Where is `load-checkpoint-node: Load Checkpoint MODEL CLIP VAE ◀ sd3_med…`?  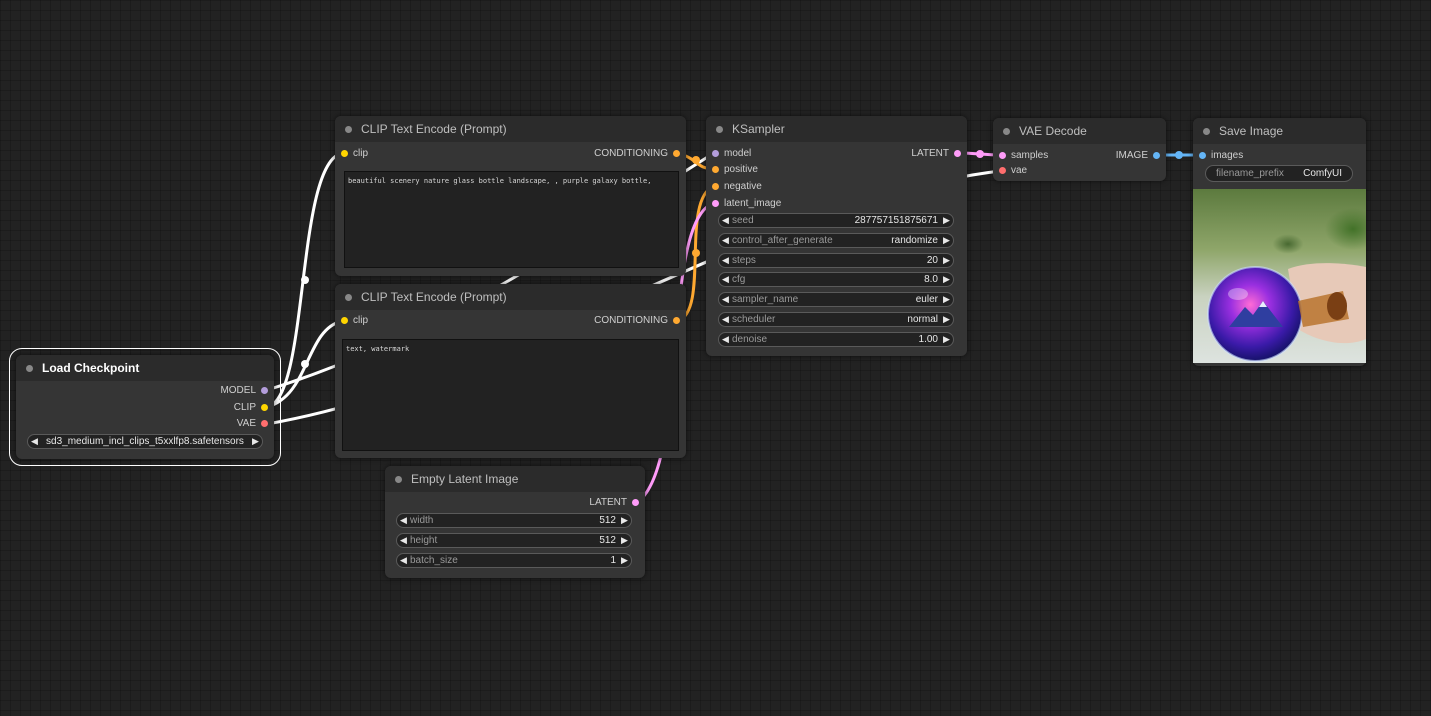 load-checkpoint-node: Load Checkpoint MODEL CLIP VAE ◀ sd3_med… is located at coordinates (145, 407).